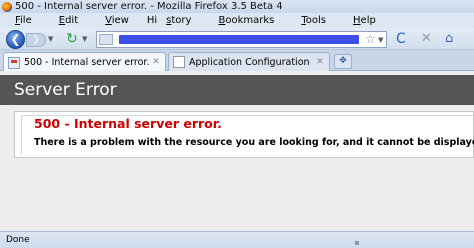 This screenshot has height=248, width=474. What do you see at coordinates (357, 243) in the screenshot?
I see `status-divider` at bounding box center [357, 243].